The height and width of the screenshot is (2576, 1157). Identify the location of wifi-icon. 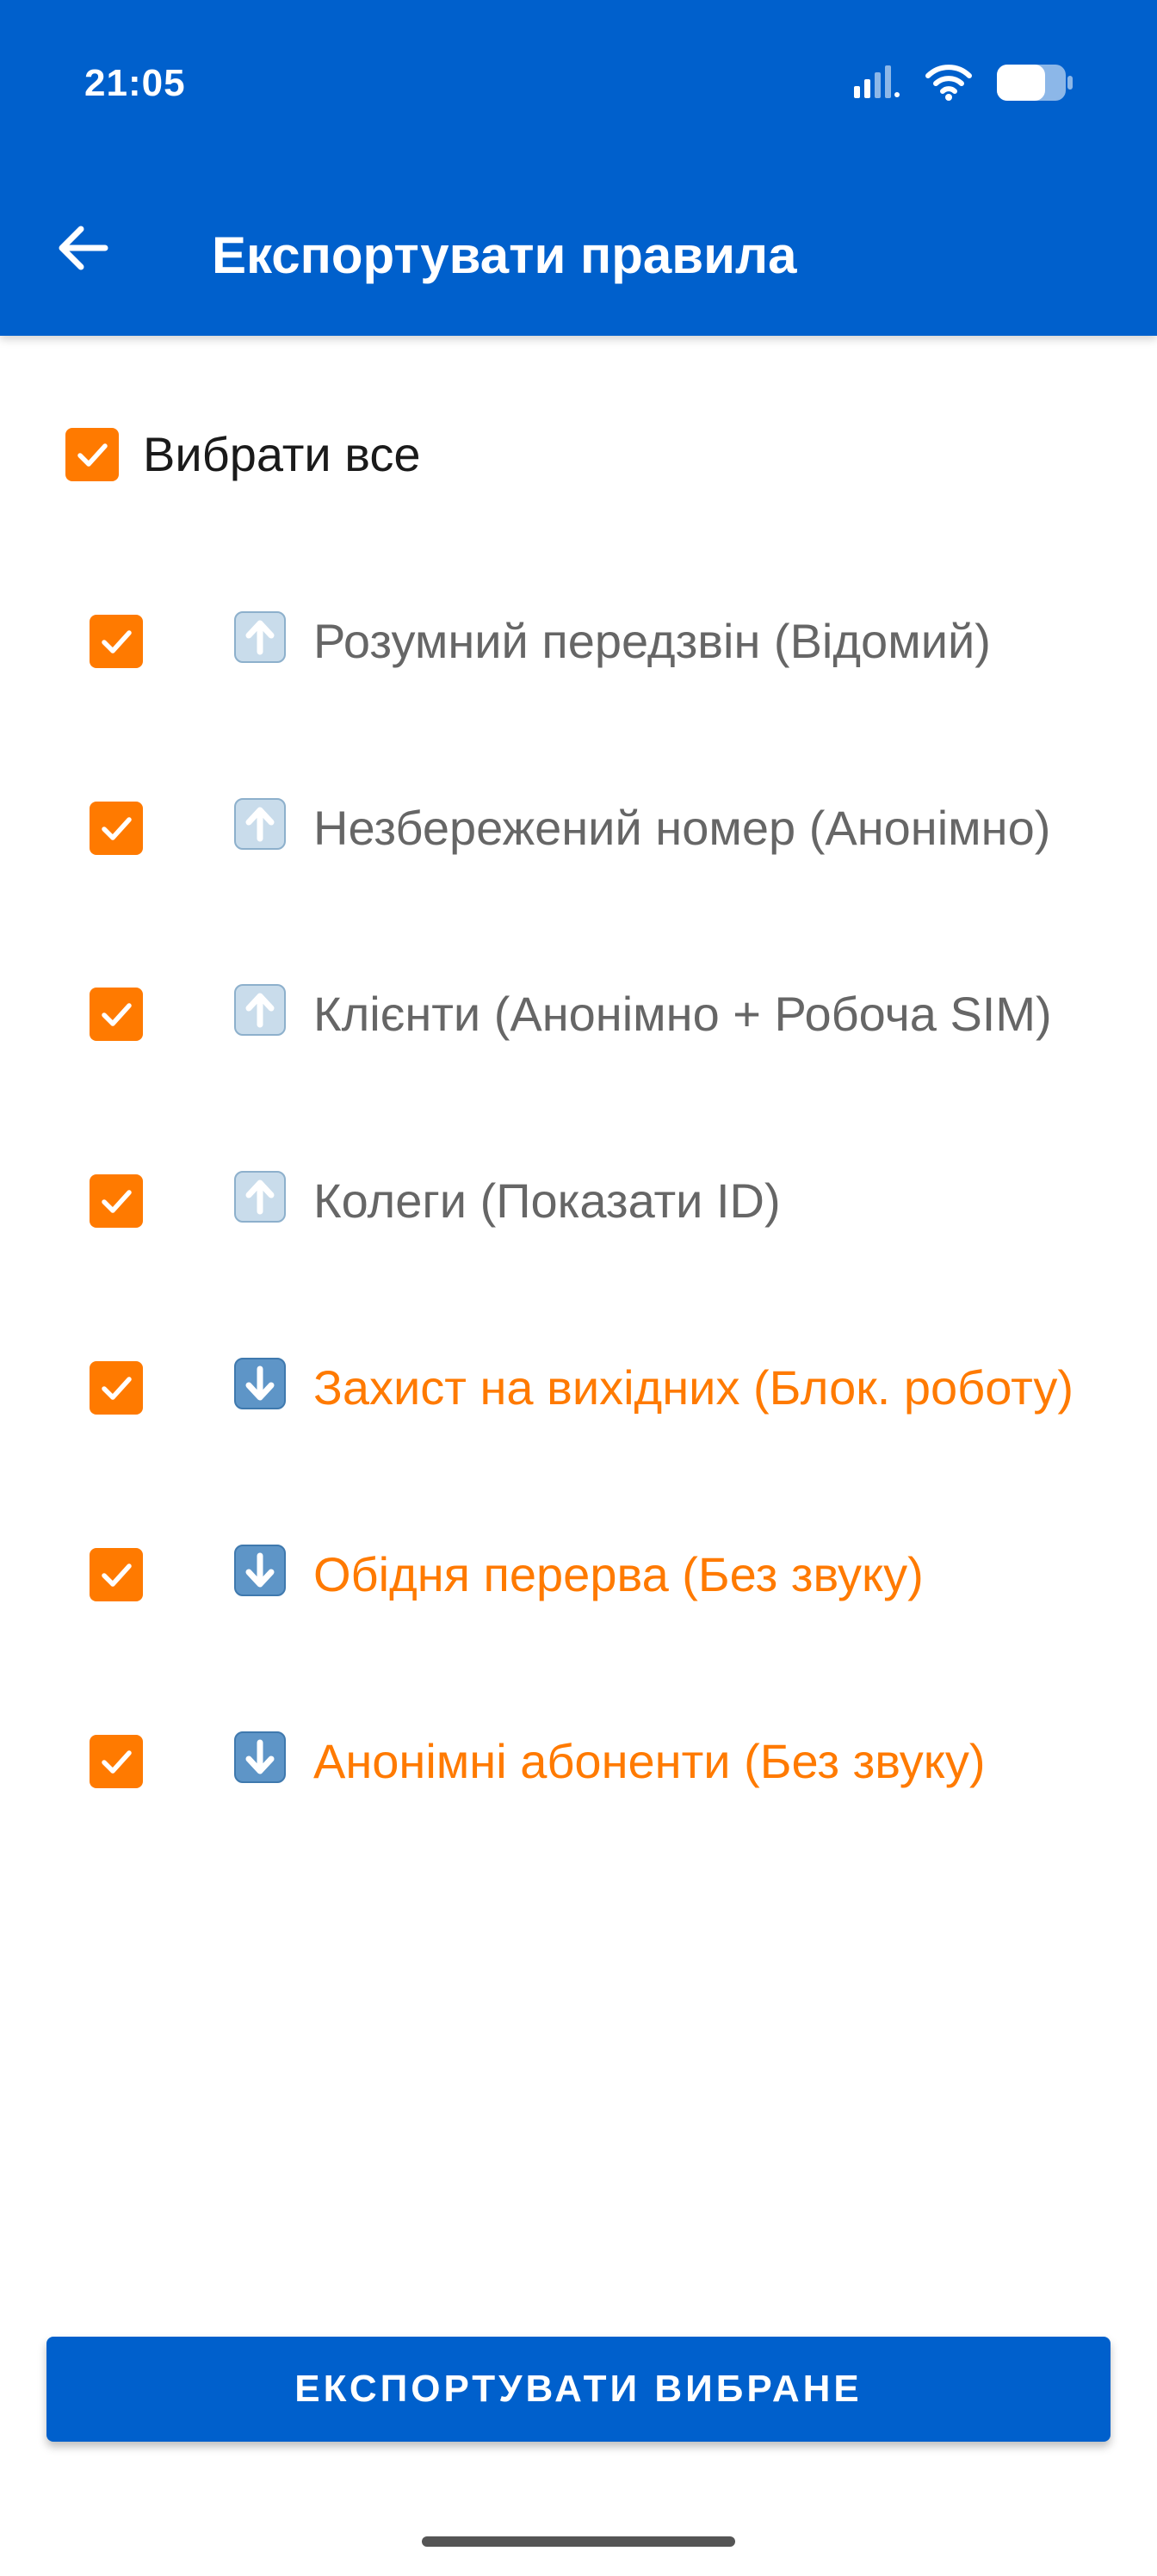
(949, 85).